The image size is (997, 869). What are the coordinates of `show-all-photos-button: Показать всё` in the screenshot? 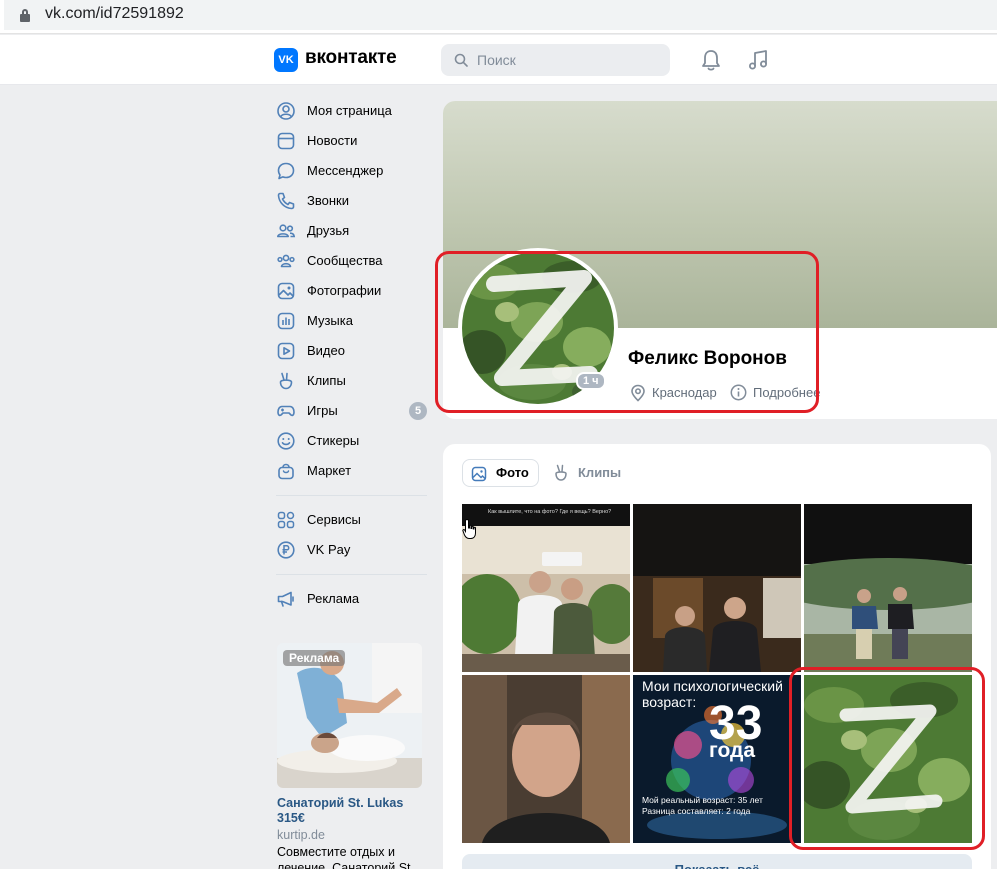 It's located at (717, 861).